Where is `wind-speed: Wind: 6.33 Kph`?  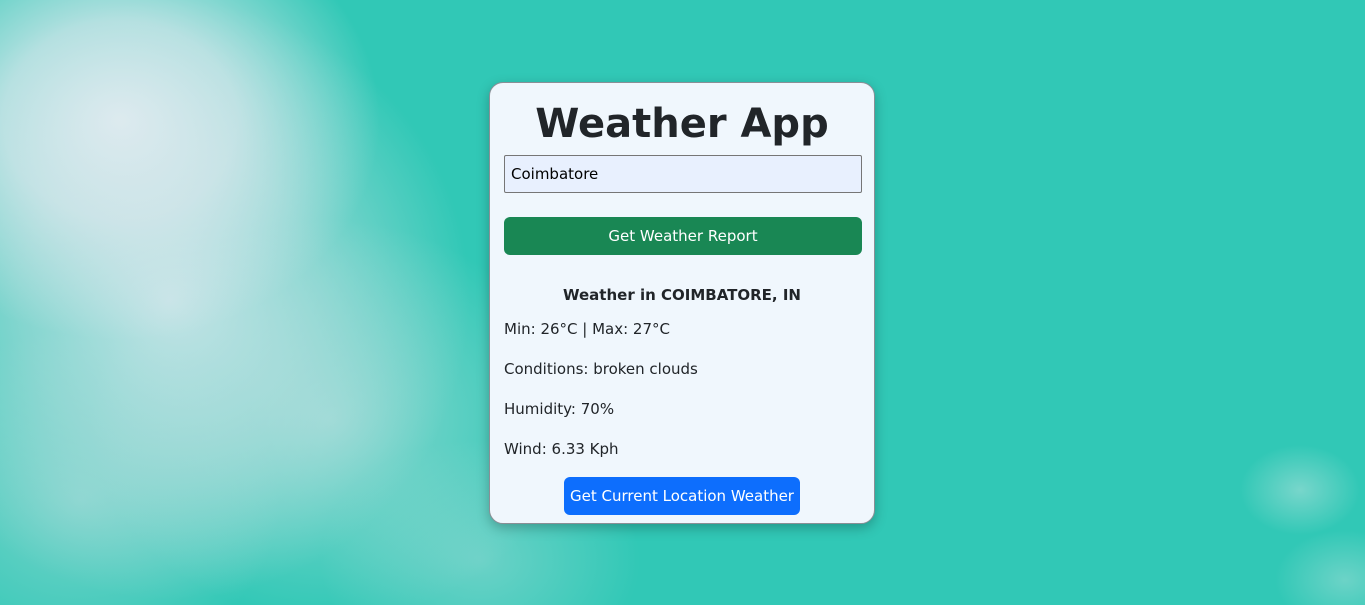 wind-speed: Wind: 6.33 Kph is located at coordinates (561, 449).